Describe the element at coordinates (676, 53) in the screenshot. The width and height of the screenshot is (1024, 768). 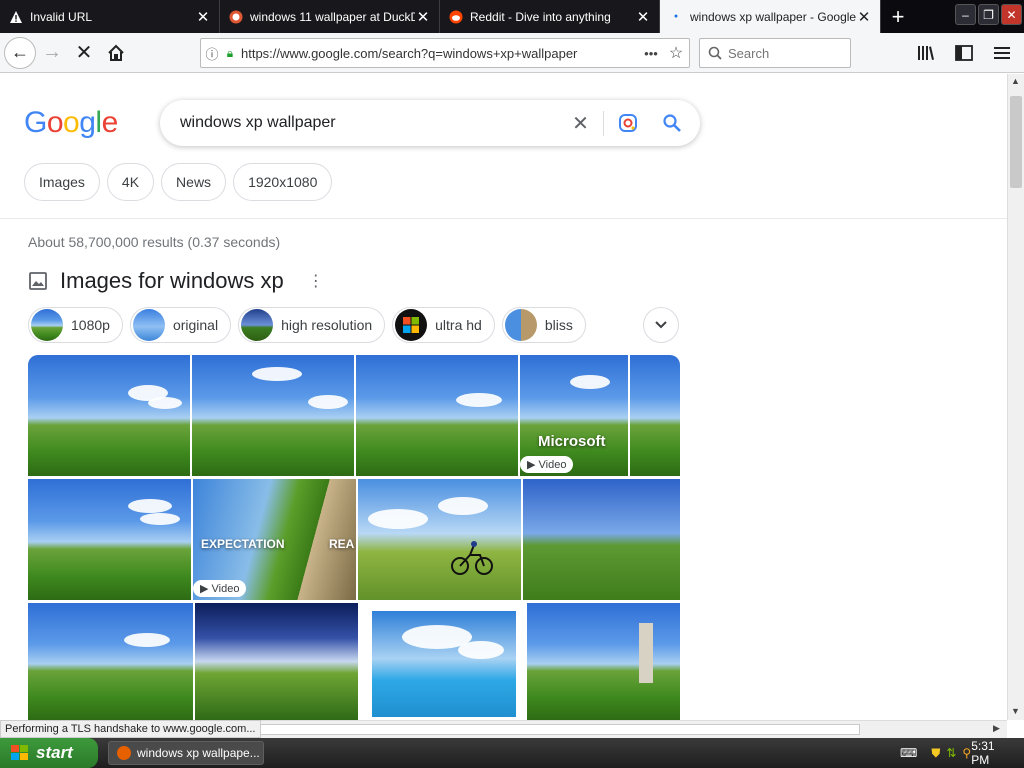
I see `bookmark-star-icon: ☆` at that location.